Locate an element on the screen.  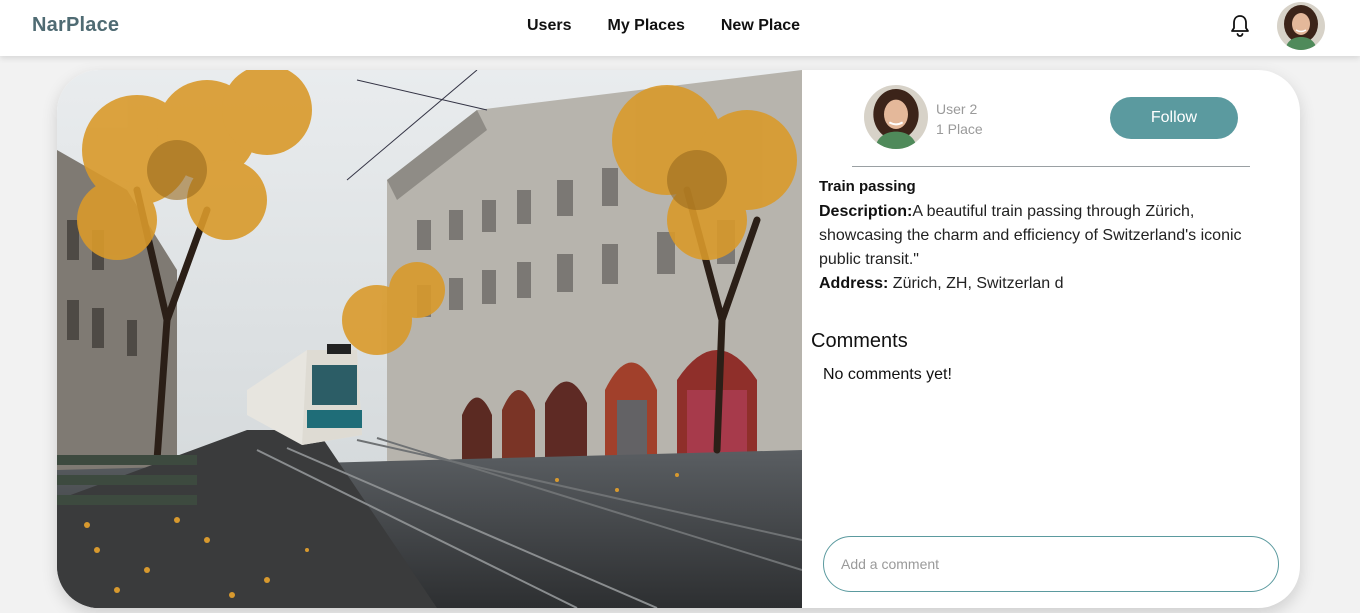
author-place-count: 1 Place is located at coordinates (959, 129).